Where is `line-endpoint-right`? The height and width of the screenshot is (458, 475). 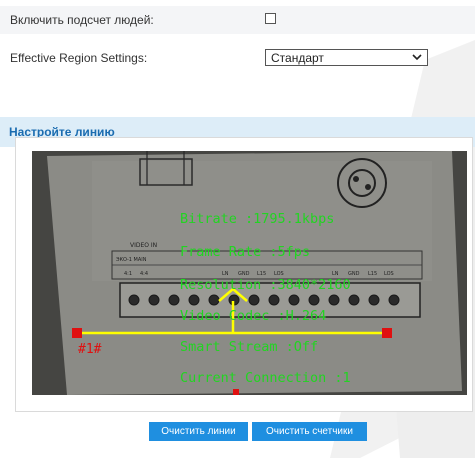 line-endpoint-right is located at coordinates (387, 333).